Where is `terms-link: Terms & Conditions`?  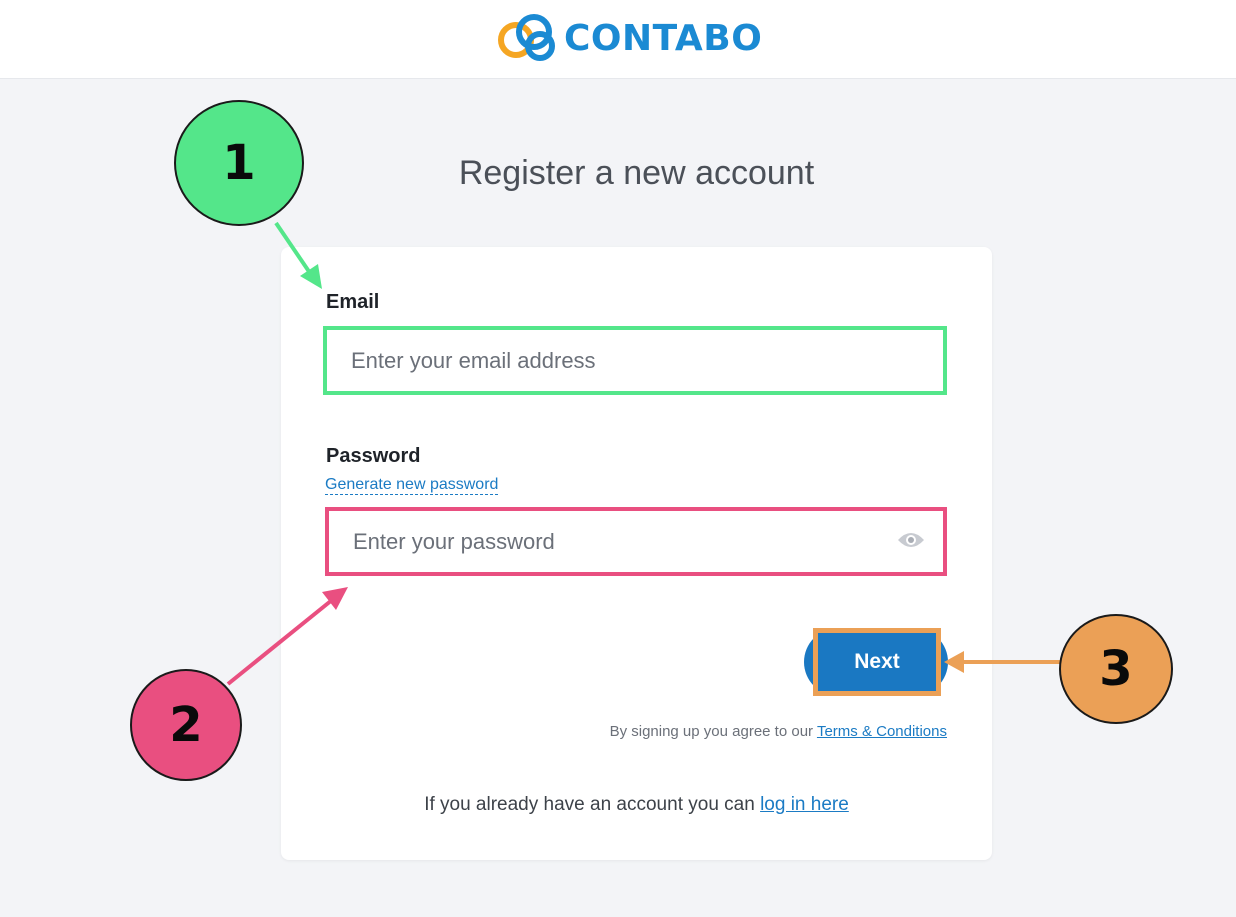
terms-link: Terms & Conditions is located at coordinates (882, 731).